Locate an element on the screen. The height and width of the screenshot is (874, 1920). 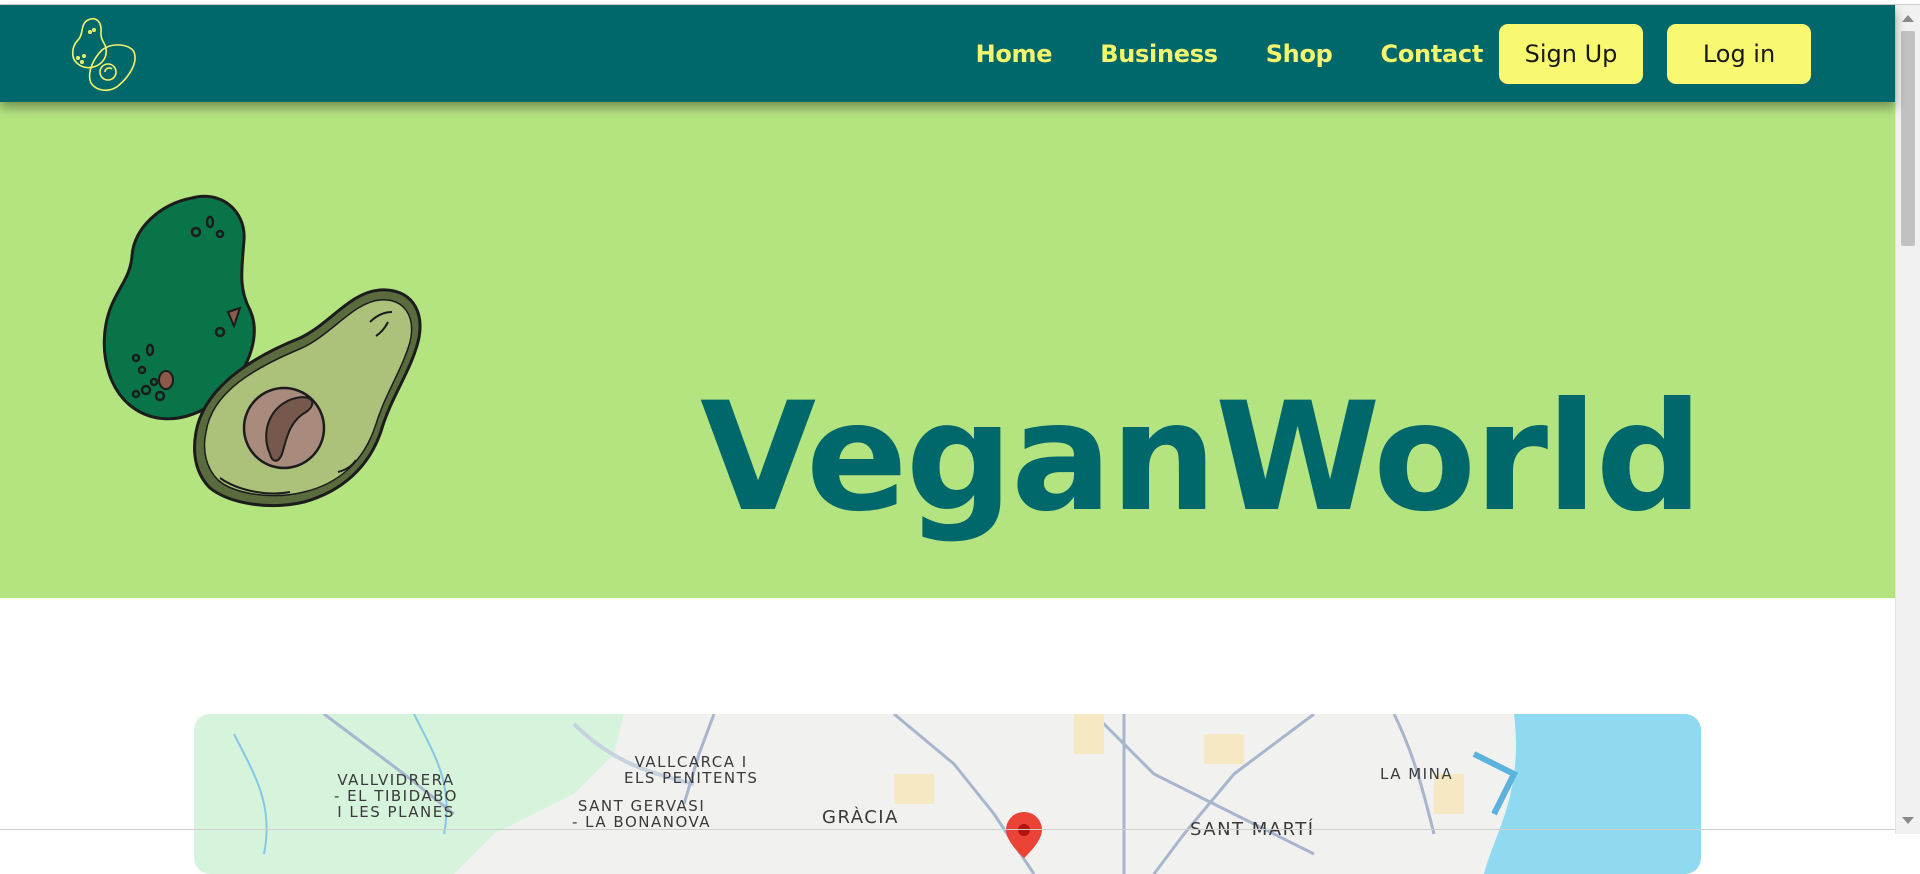
hero-title: VeganWorld is located at coordinates (1201, 457).